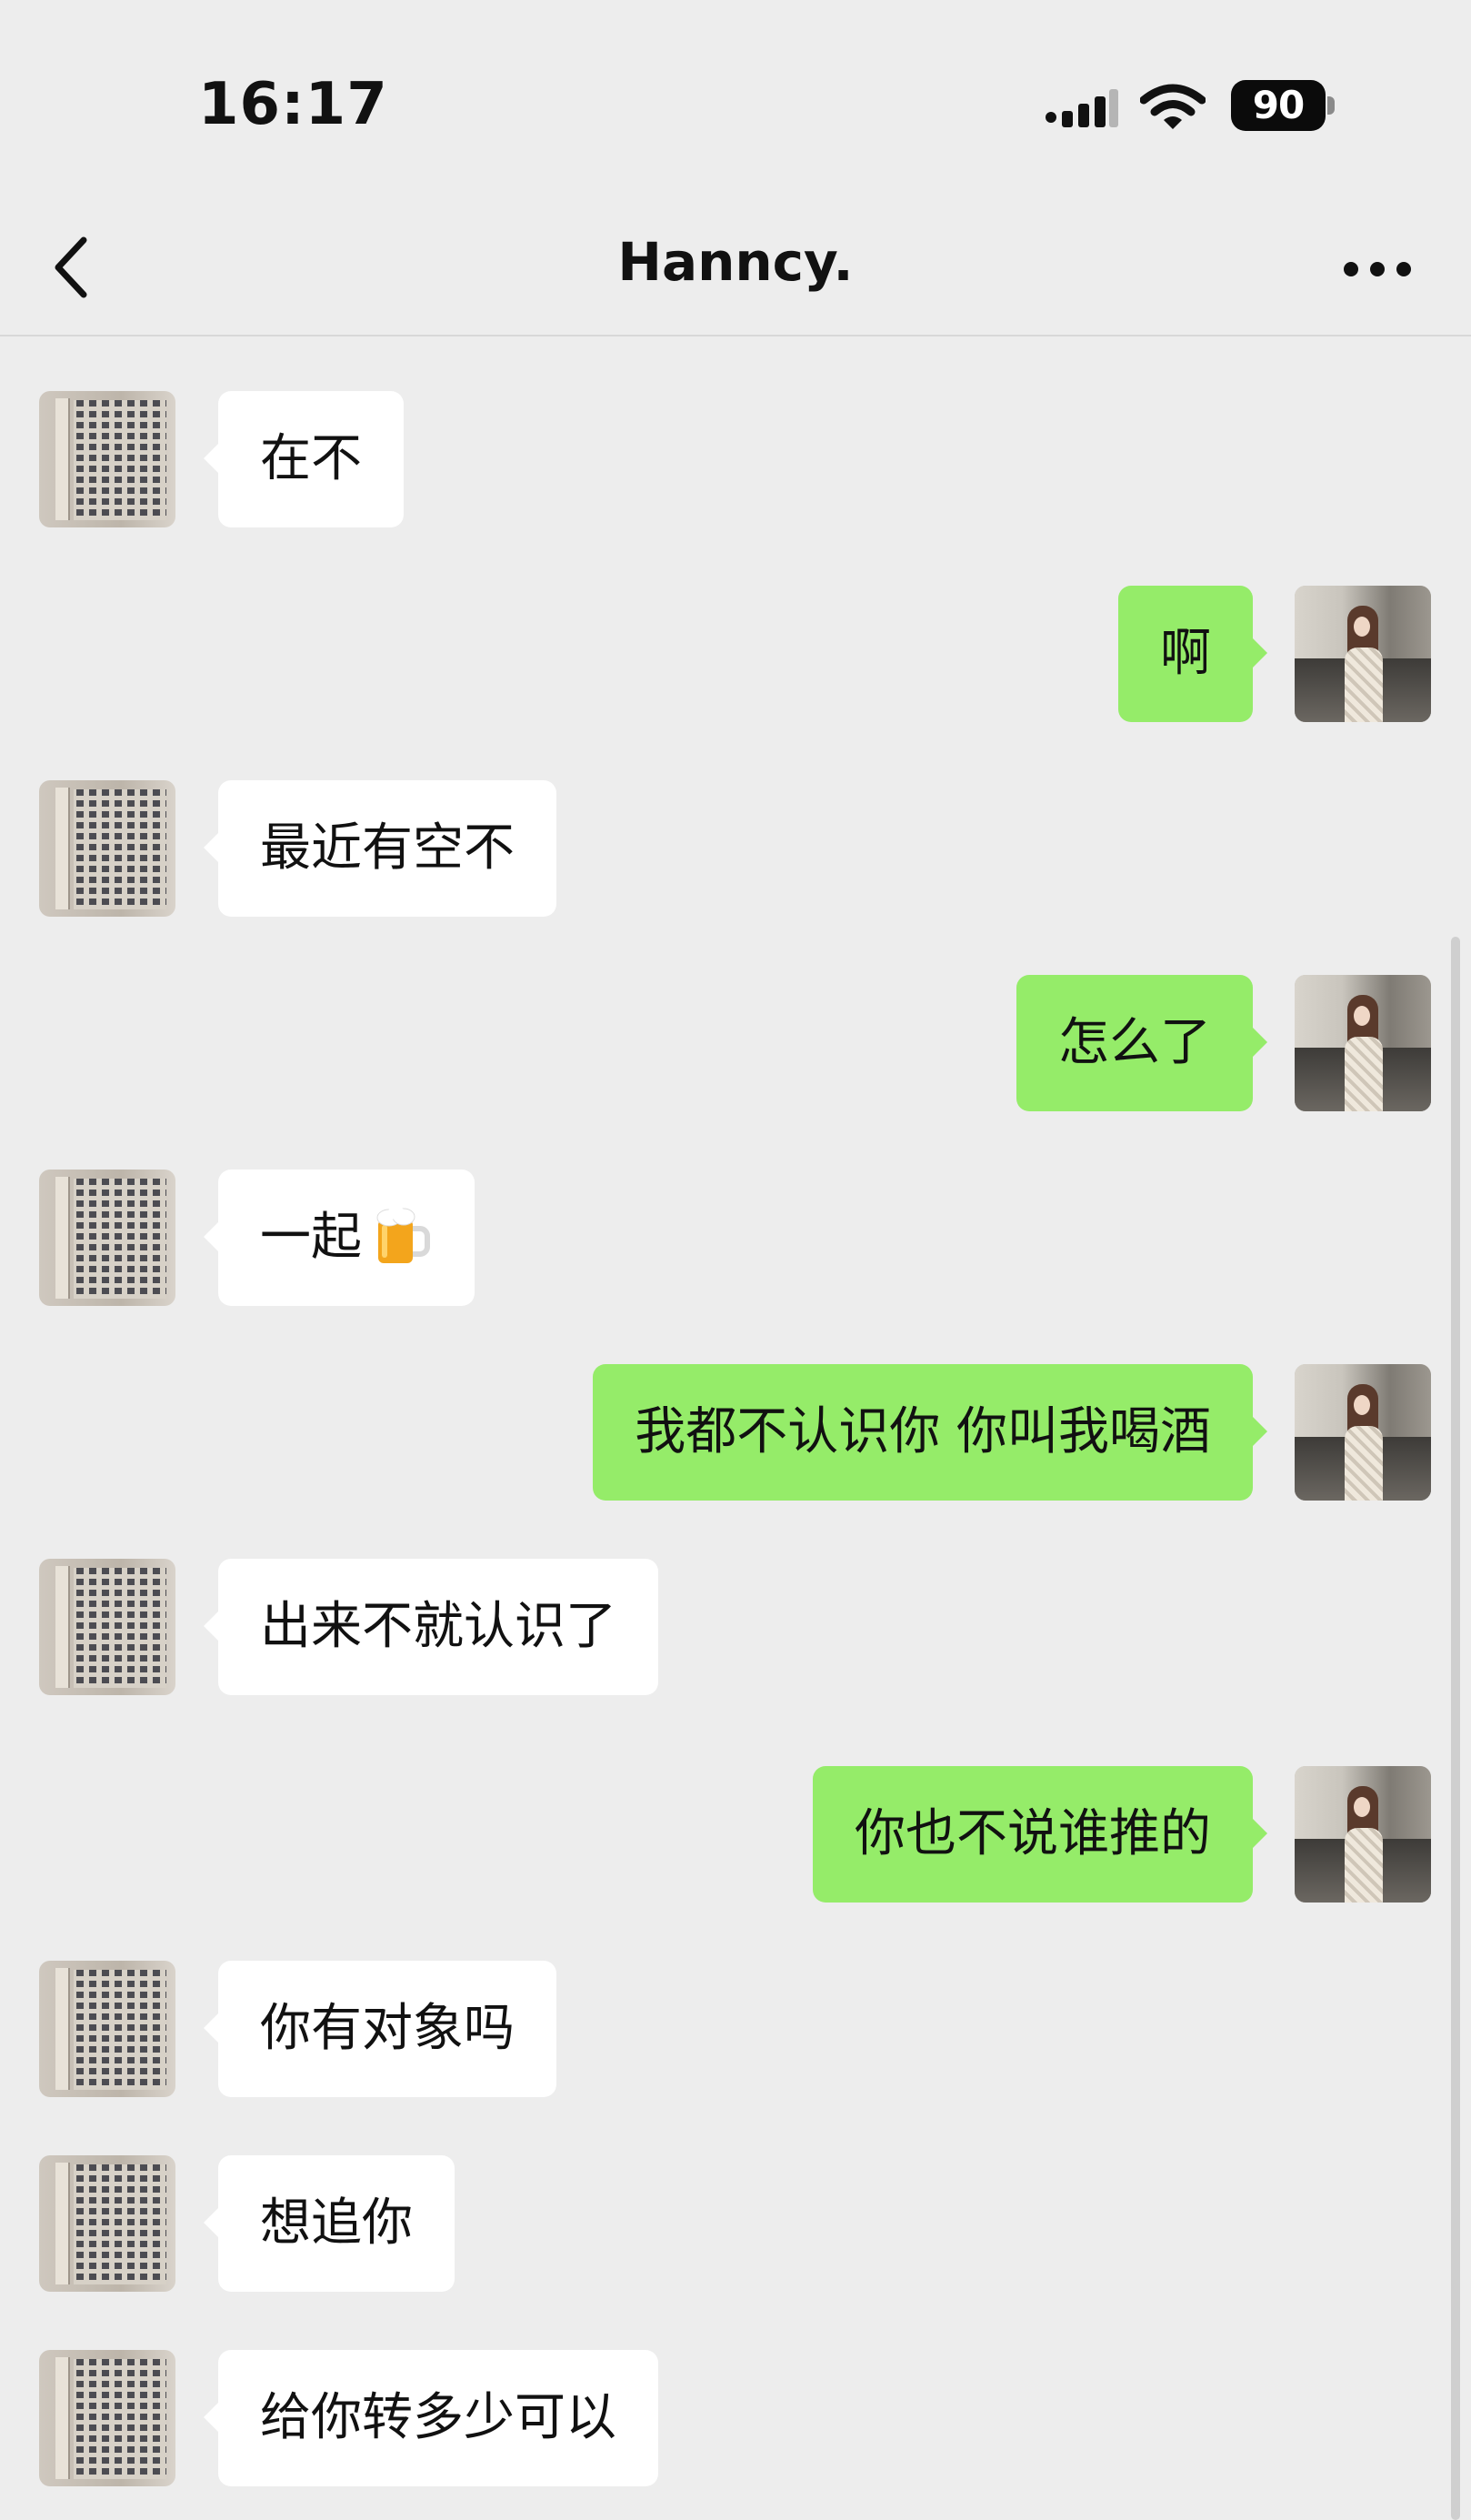 The image size is (1471, 2520). Describe the element at coordinates (735, 1239) in the screenshot. I see `message-row: 一起` at that location.